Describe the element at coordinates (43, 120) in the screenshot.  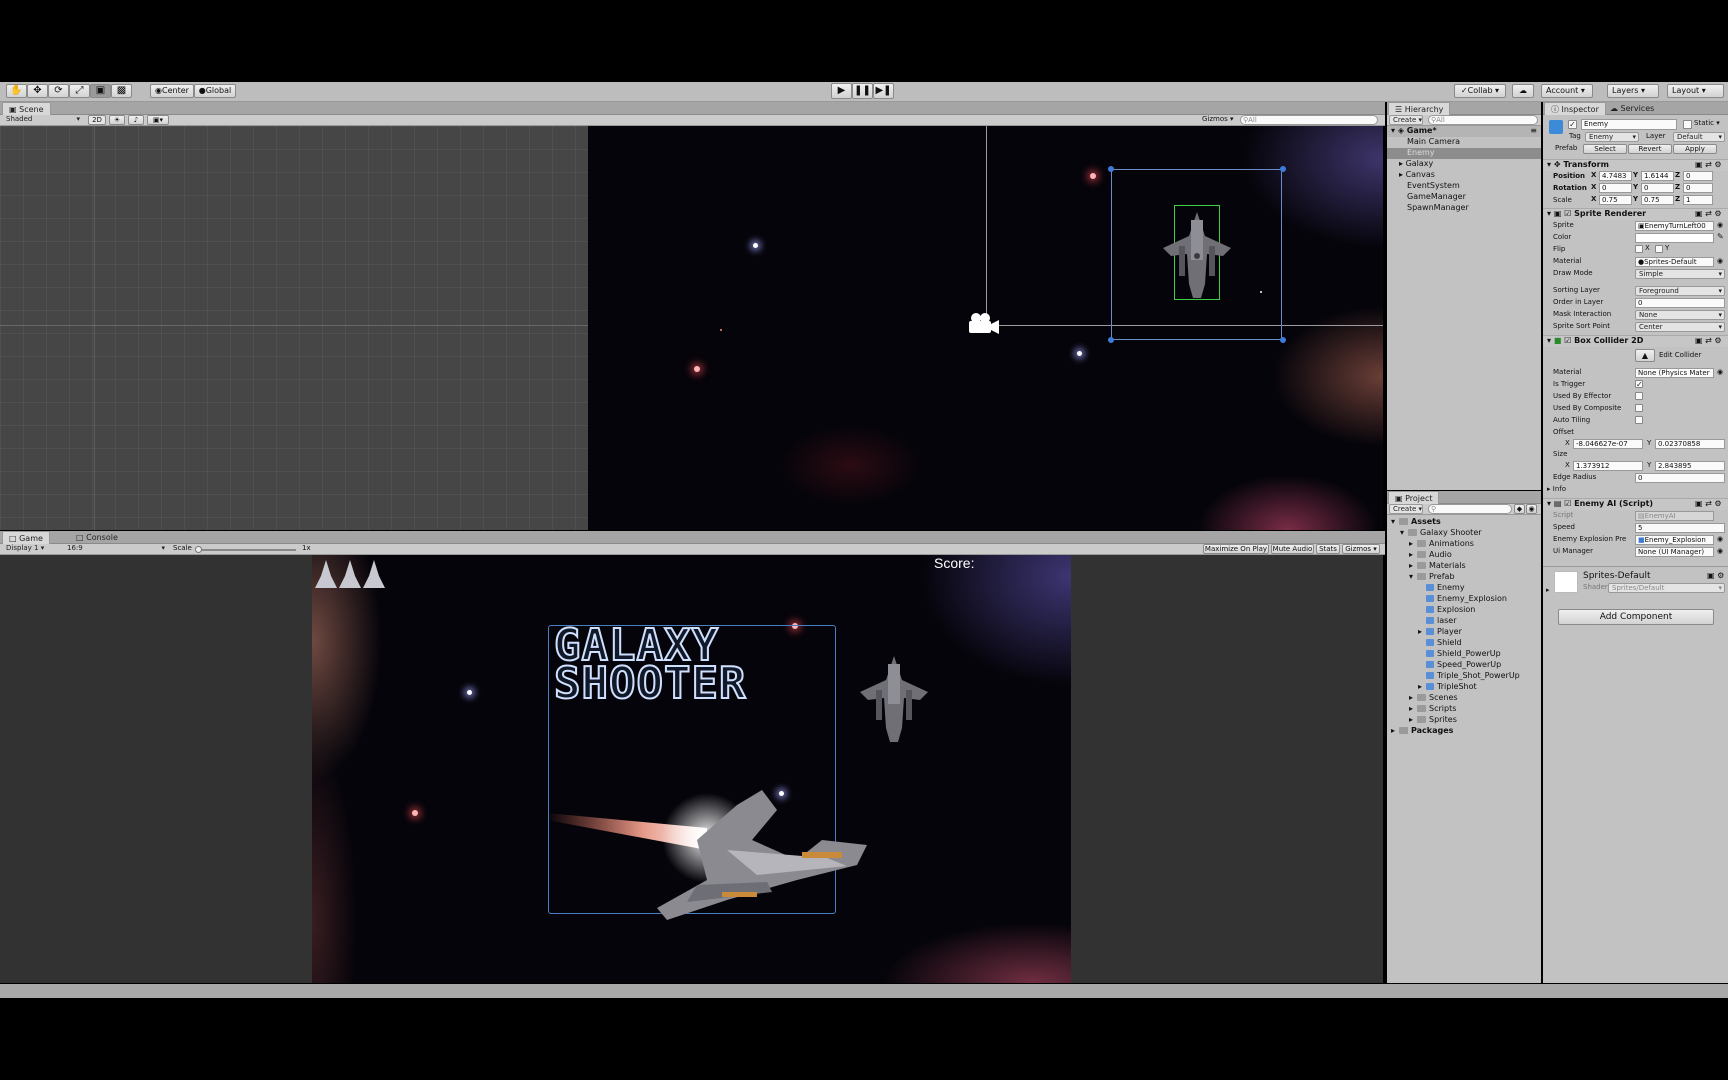
I see `shading-mode-dropdown: Shaded ▾` at that location.